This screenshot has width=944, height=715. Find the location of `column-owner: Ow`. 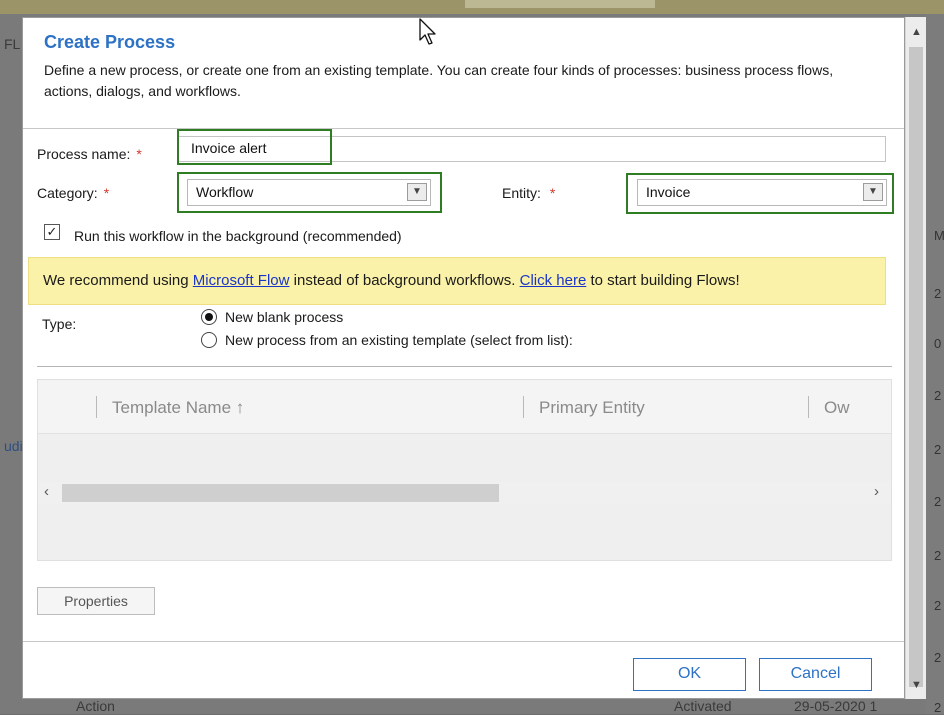

column-owner: Ow is located at coordinates (837, 408).